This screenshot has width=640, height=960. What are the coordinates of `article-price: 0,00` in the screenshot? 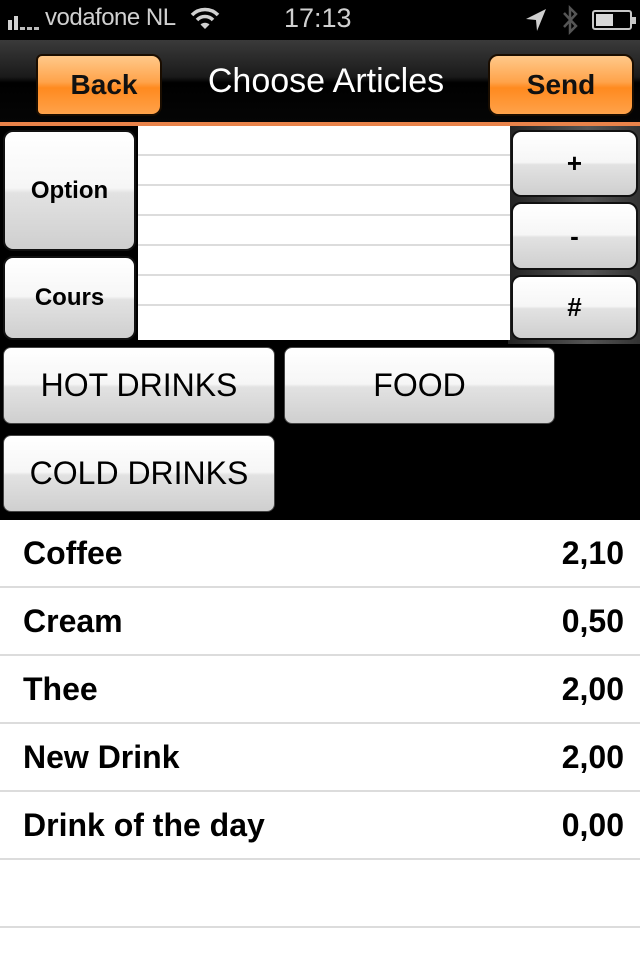 It's located at (592, 824).